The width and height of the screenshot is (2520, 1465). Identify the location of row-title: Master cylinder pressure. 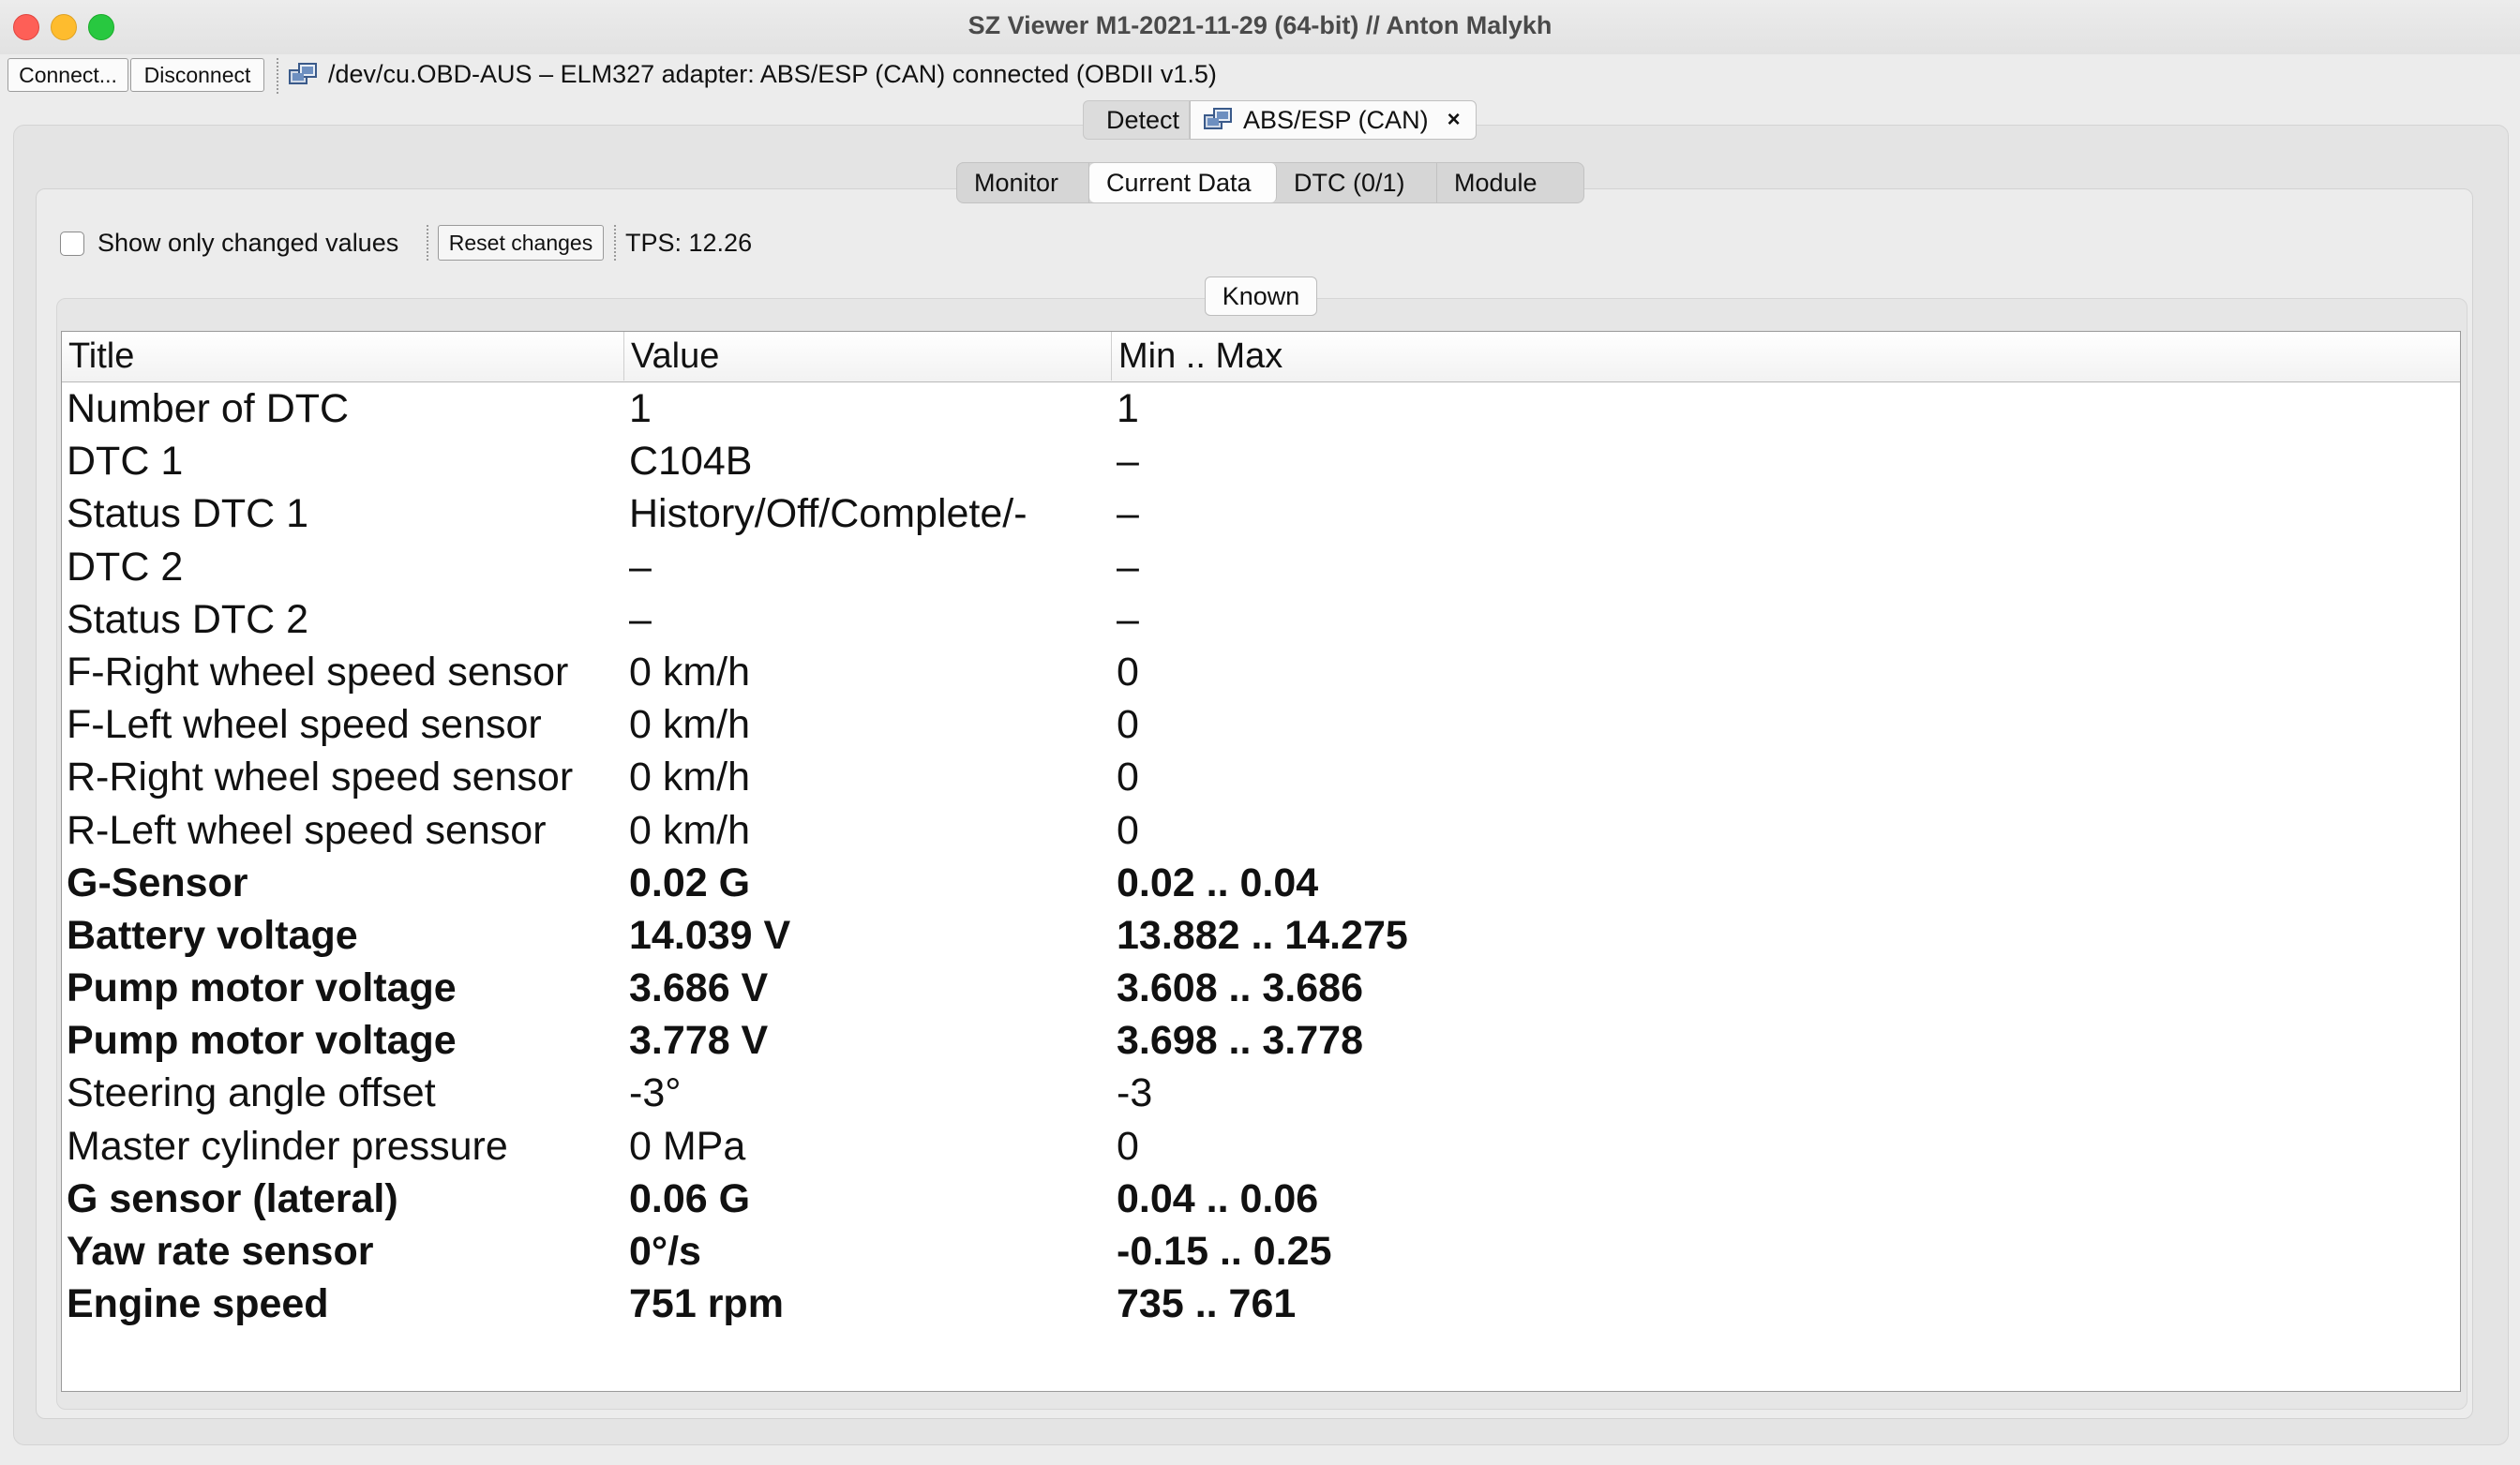
(287, 1146).